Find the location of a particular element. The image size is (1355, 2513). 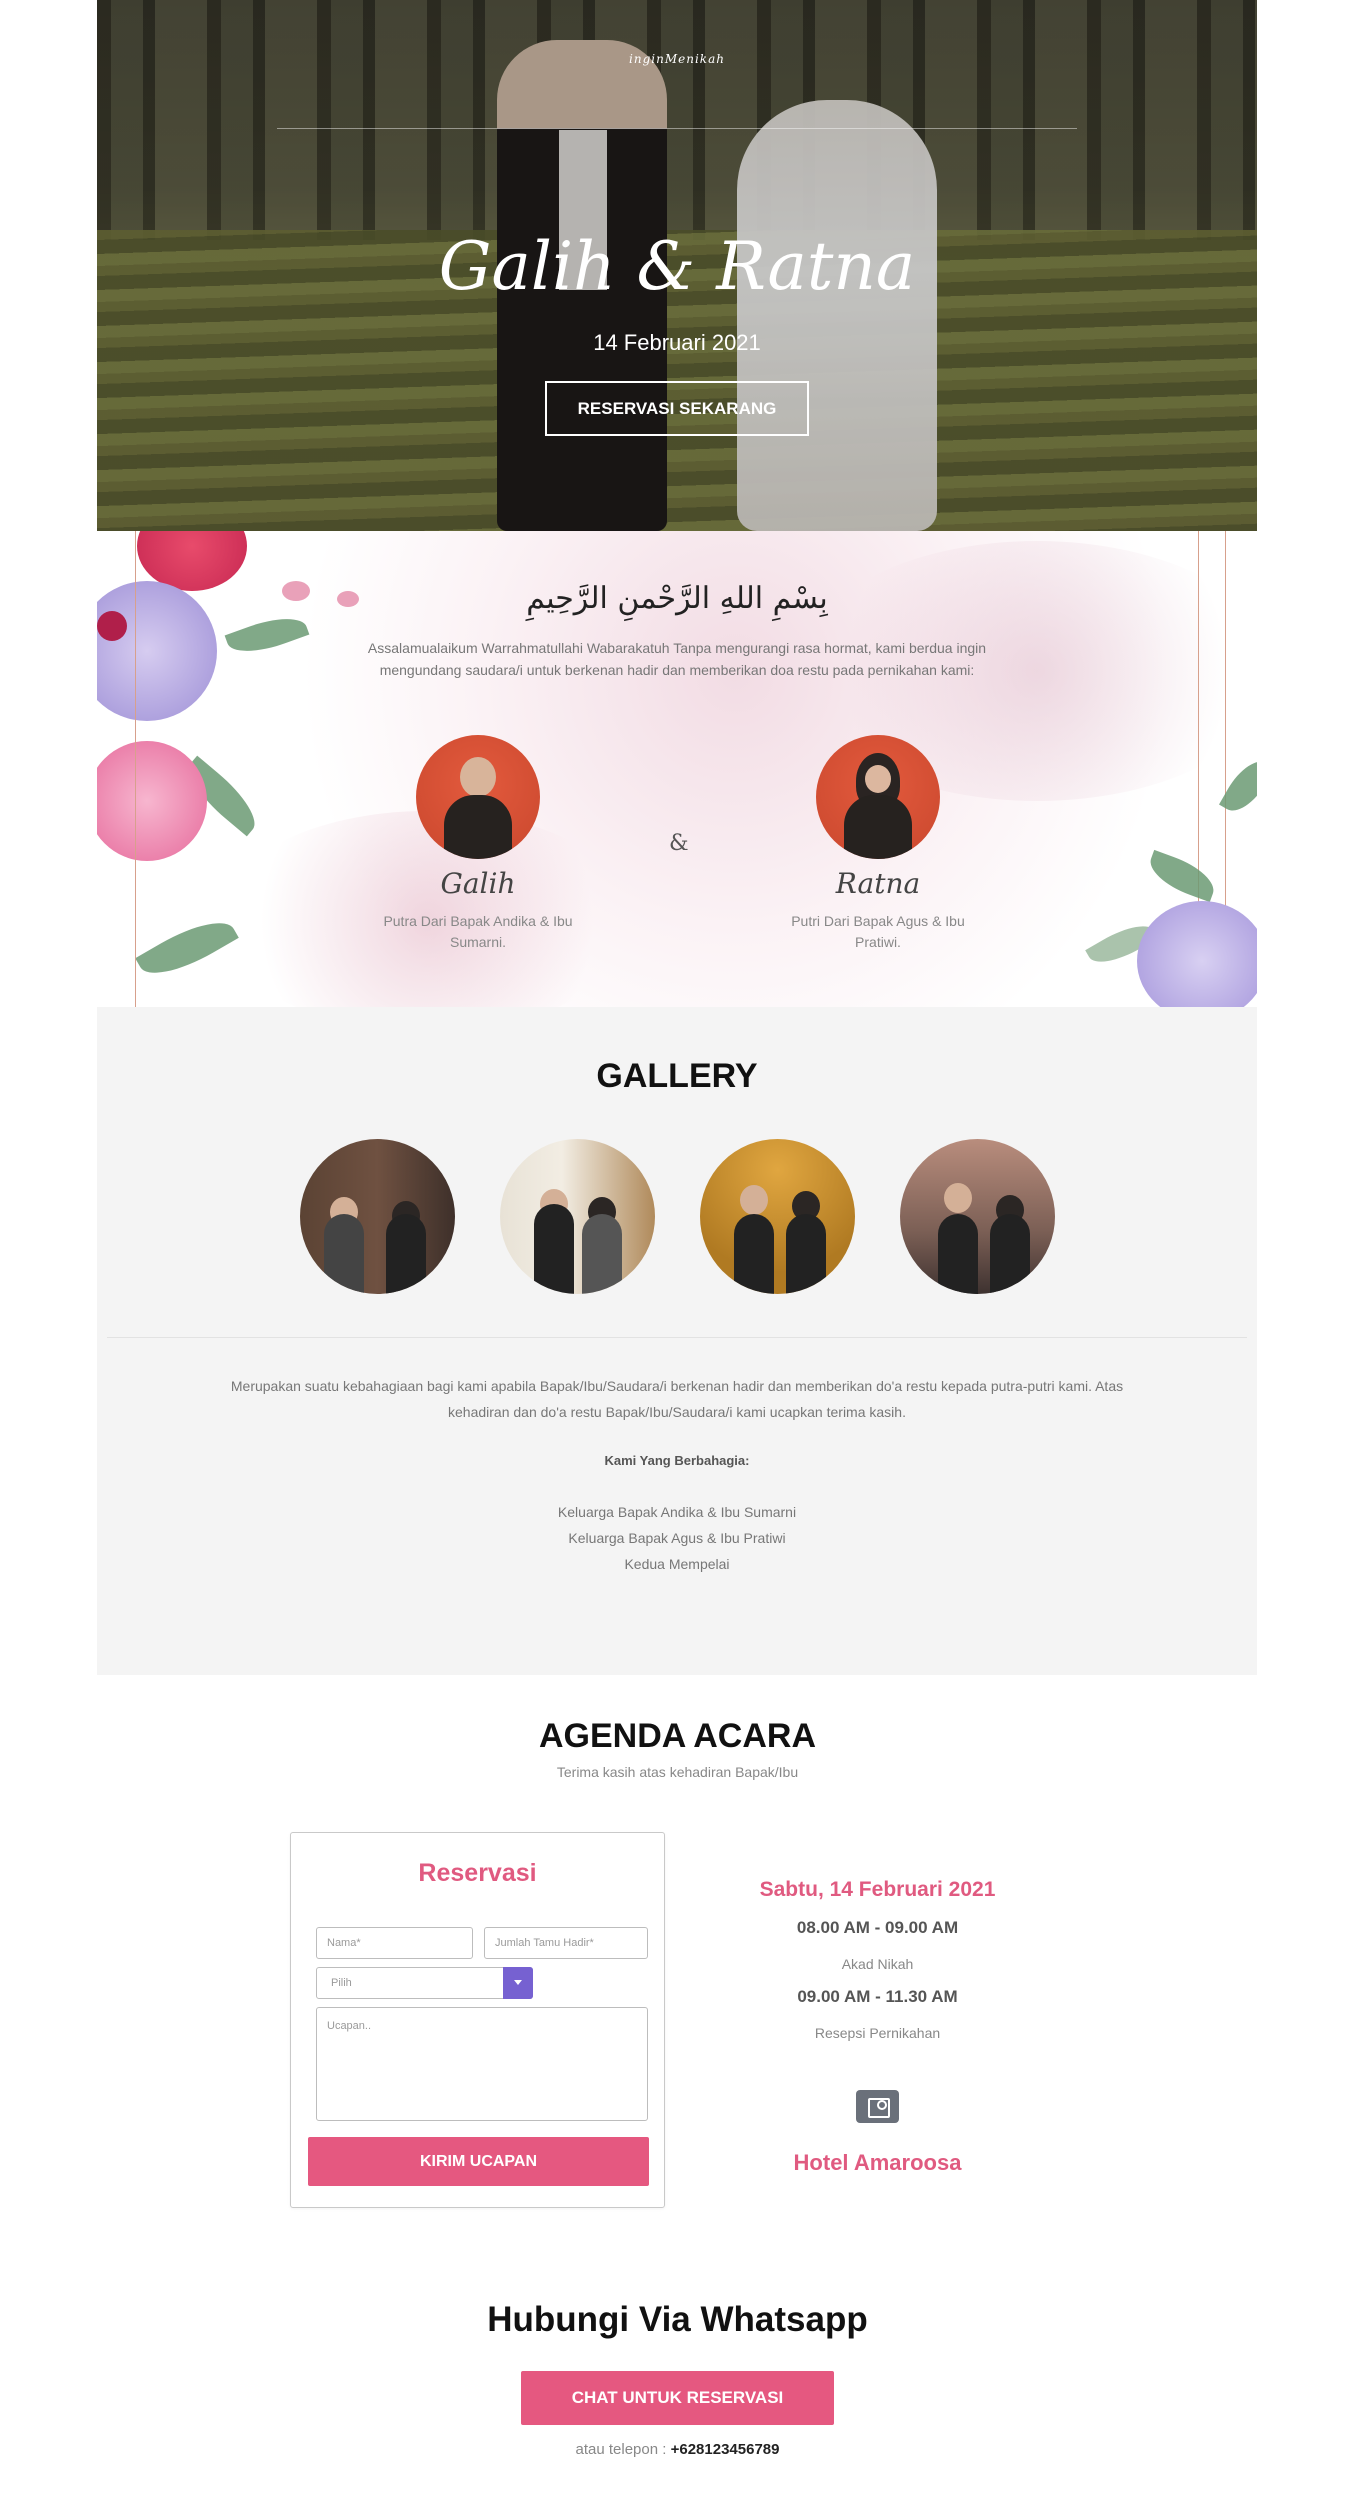

bride-name: Ratna is located at coordinates (878, 883).